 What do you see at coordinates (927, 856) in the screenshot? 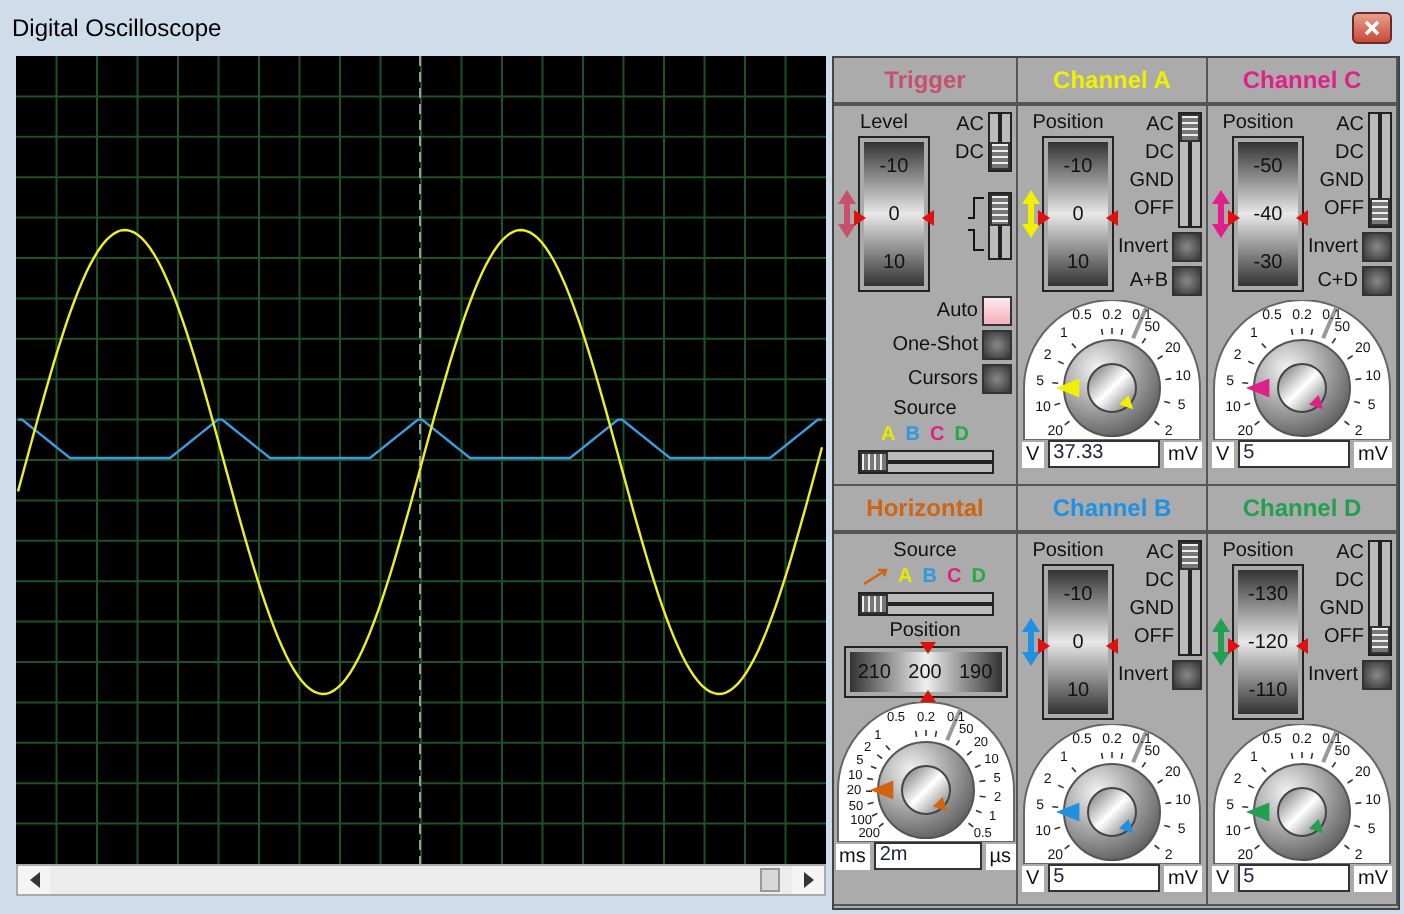
I see `value-field: 2m` at bounding box center [927, 856].